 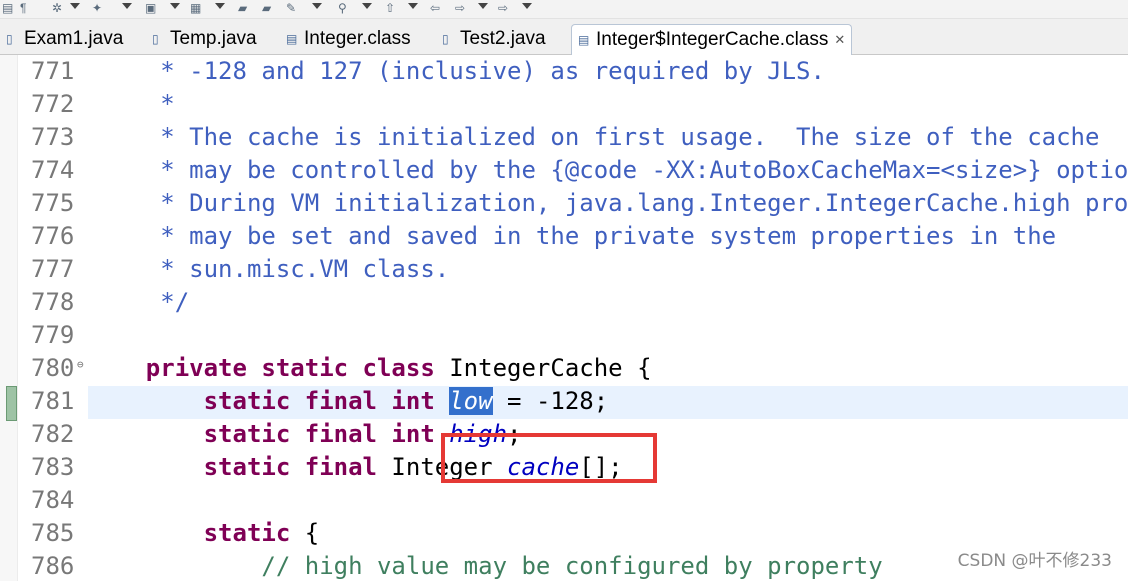 I want to click on code-text: */, so click(x=138, y=302).